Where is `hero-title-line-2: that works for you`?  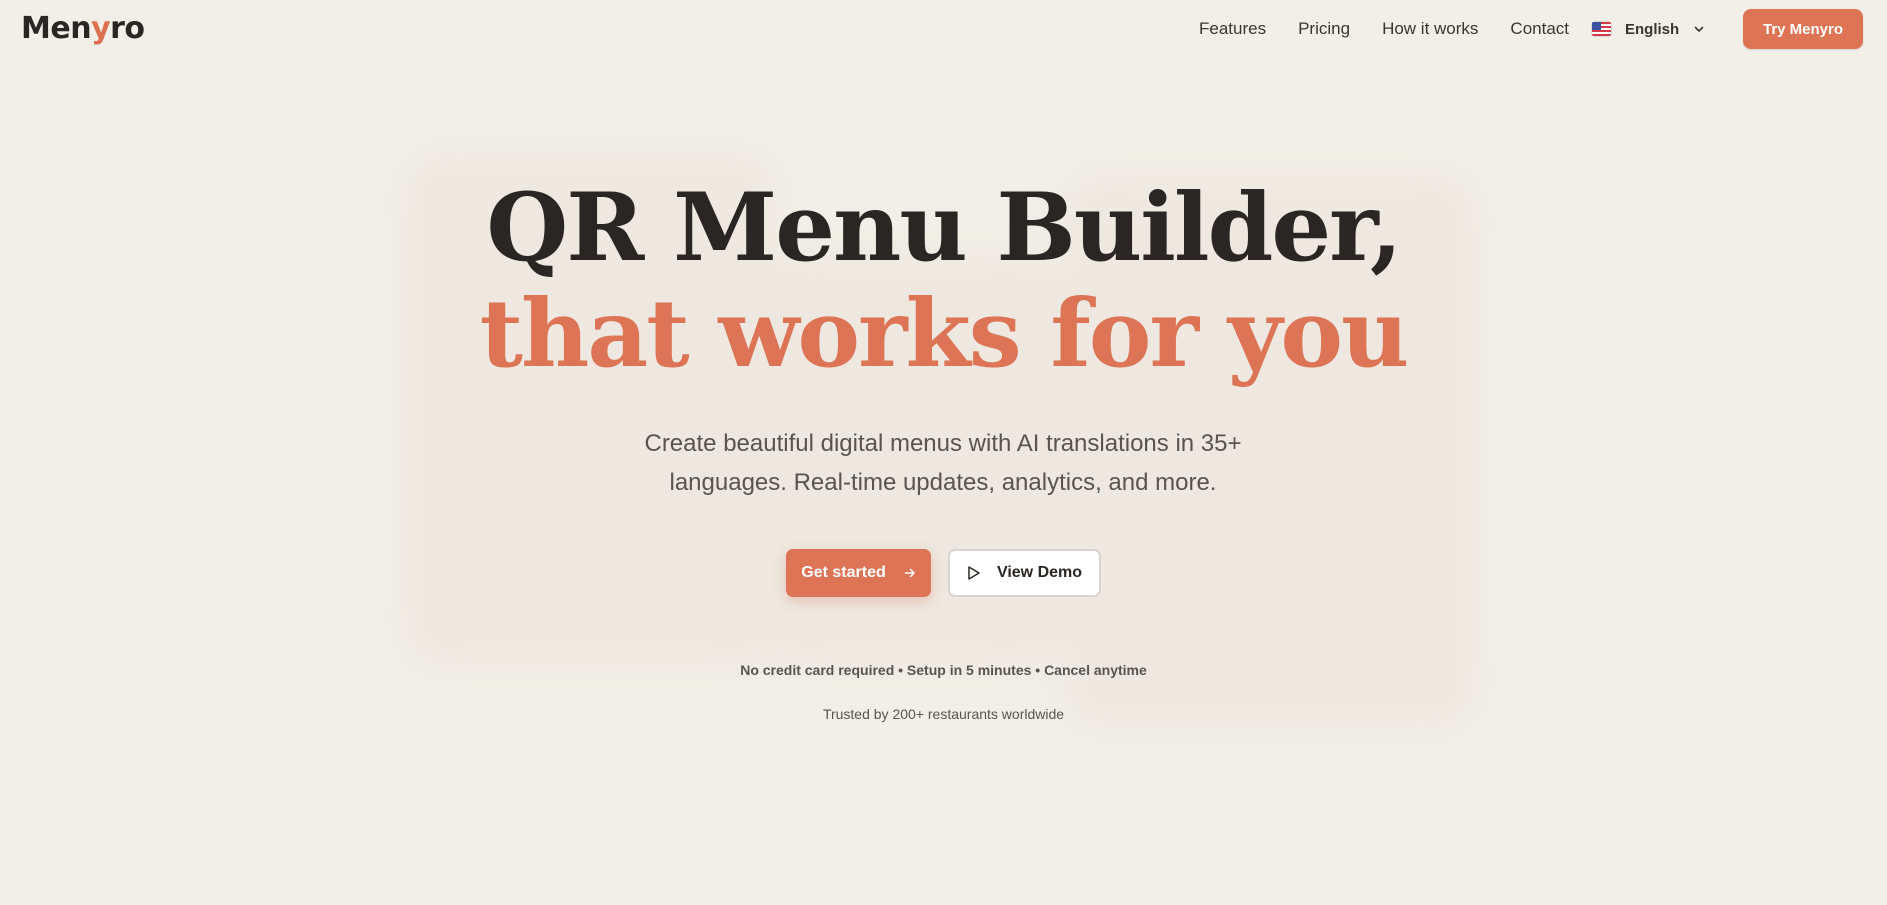 hero-title-line-2: that works for you is located at coordinates (944, 334).